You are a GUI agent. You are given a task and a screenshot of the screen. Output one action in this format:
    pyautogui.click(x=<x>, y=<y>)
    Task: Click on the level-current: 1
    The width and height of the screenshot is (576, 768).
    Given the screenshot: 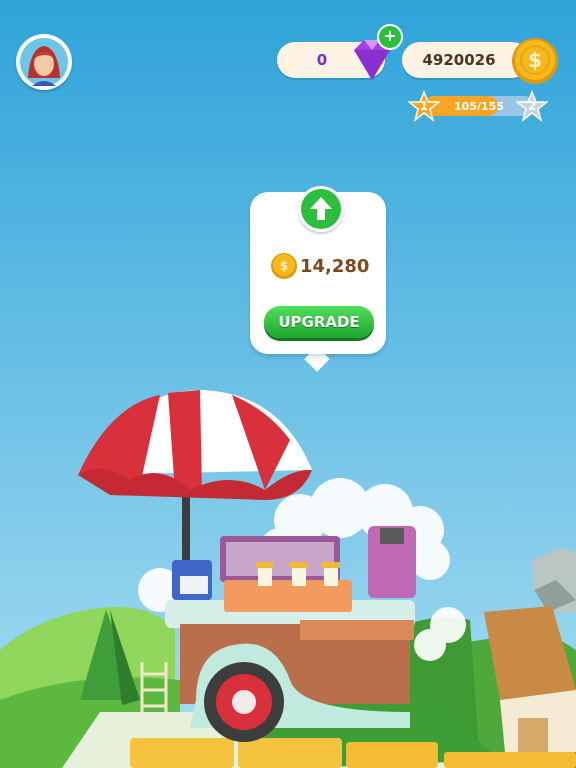 What is the action you would take?
    pyautogui.click(x=424, y=106)
    